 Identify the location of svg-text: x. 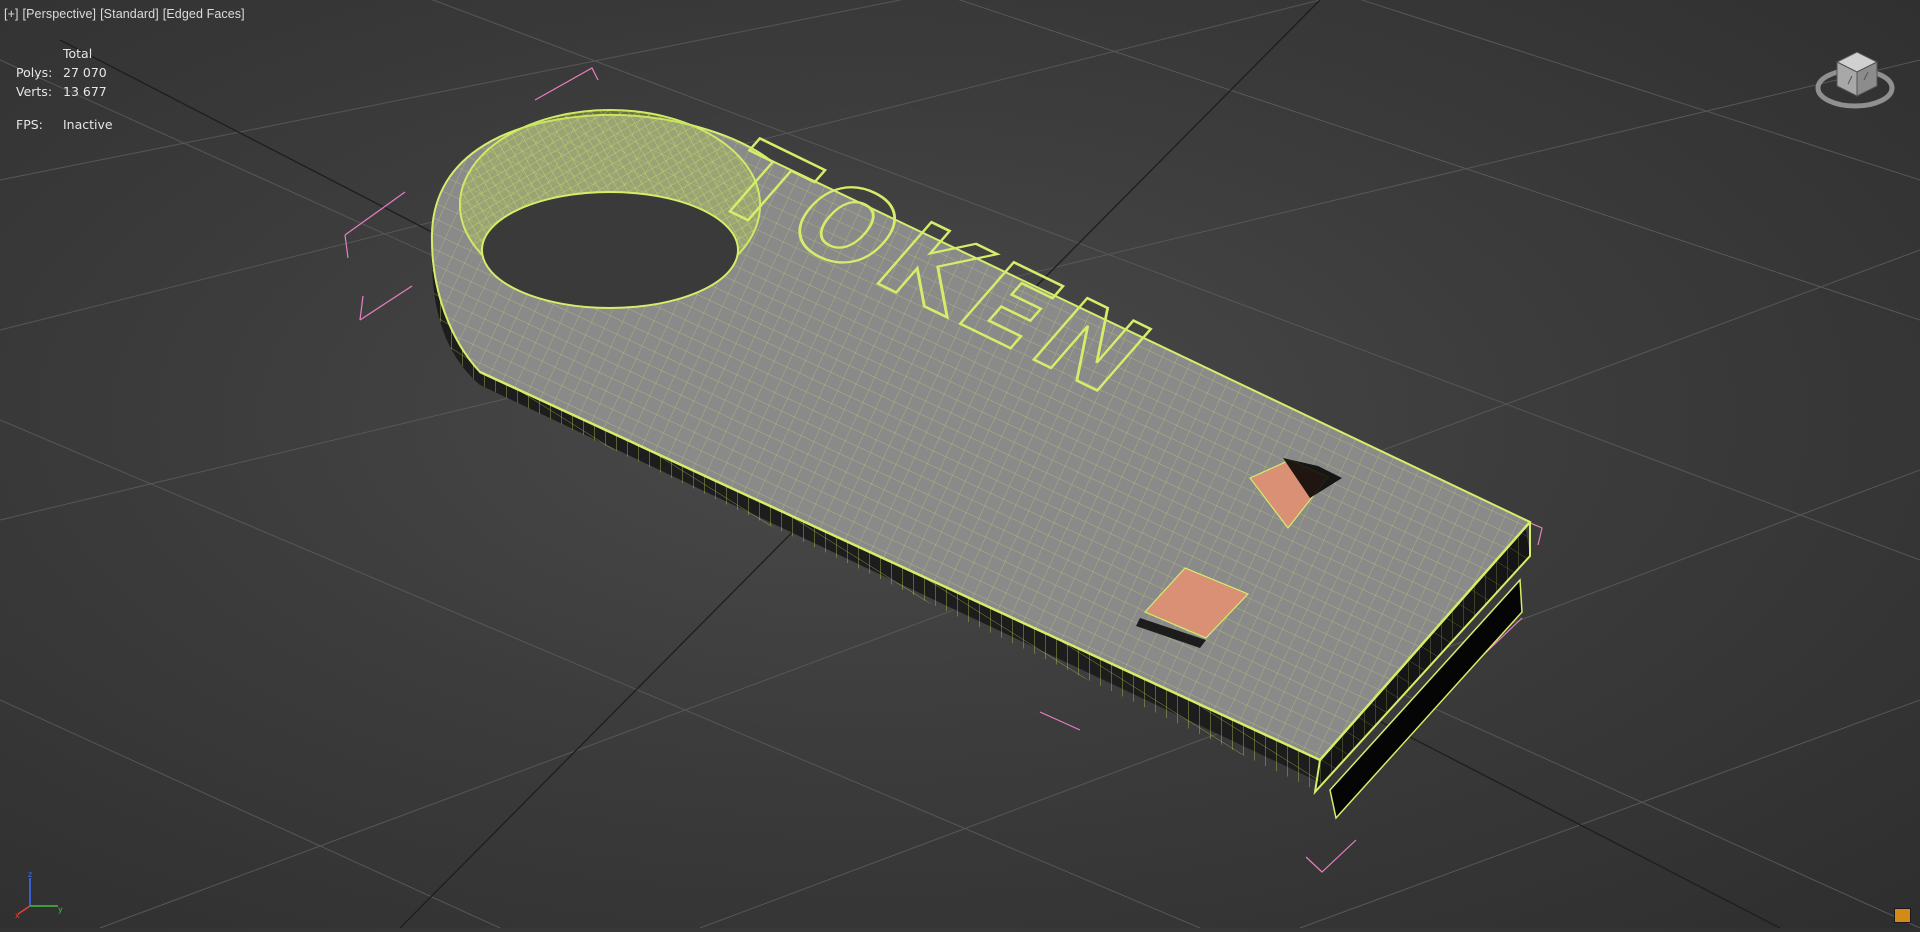
(17, 914).